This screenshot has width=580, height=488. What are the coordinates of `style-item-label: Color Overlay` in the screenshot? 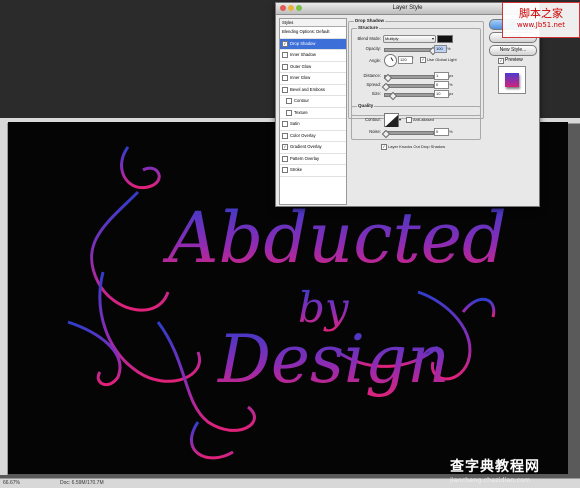 It's located at (303, 135).